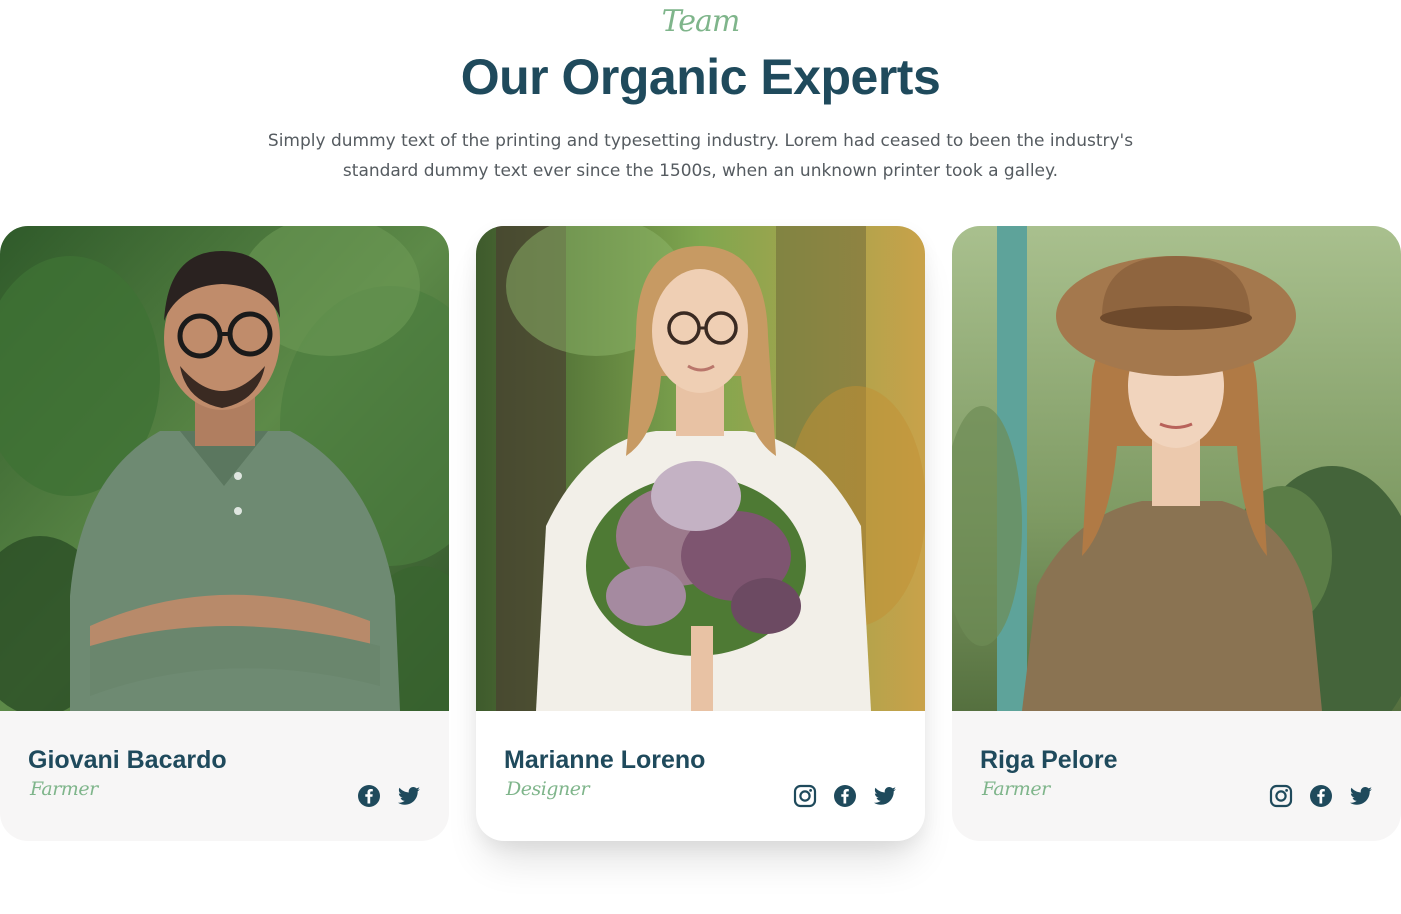  What do you see at coordinates (605, 760) in the screenshot?
I see `team-member-name: Marianne Loreno` at bounding box center [605, 760].